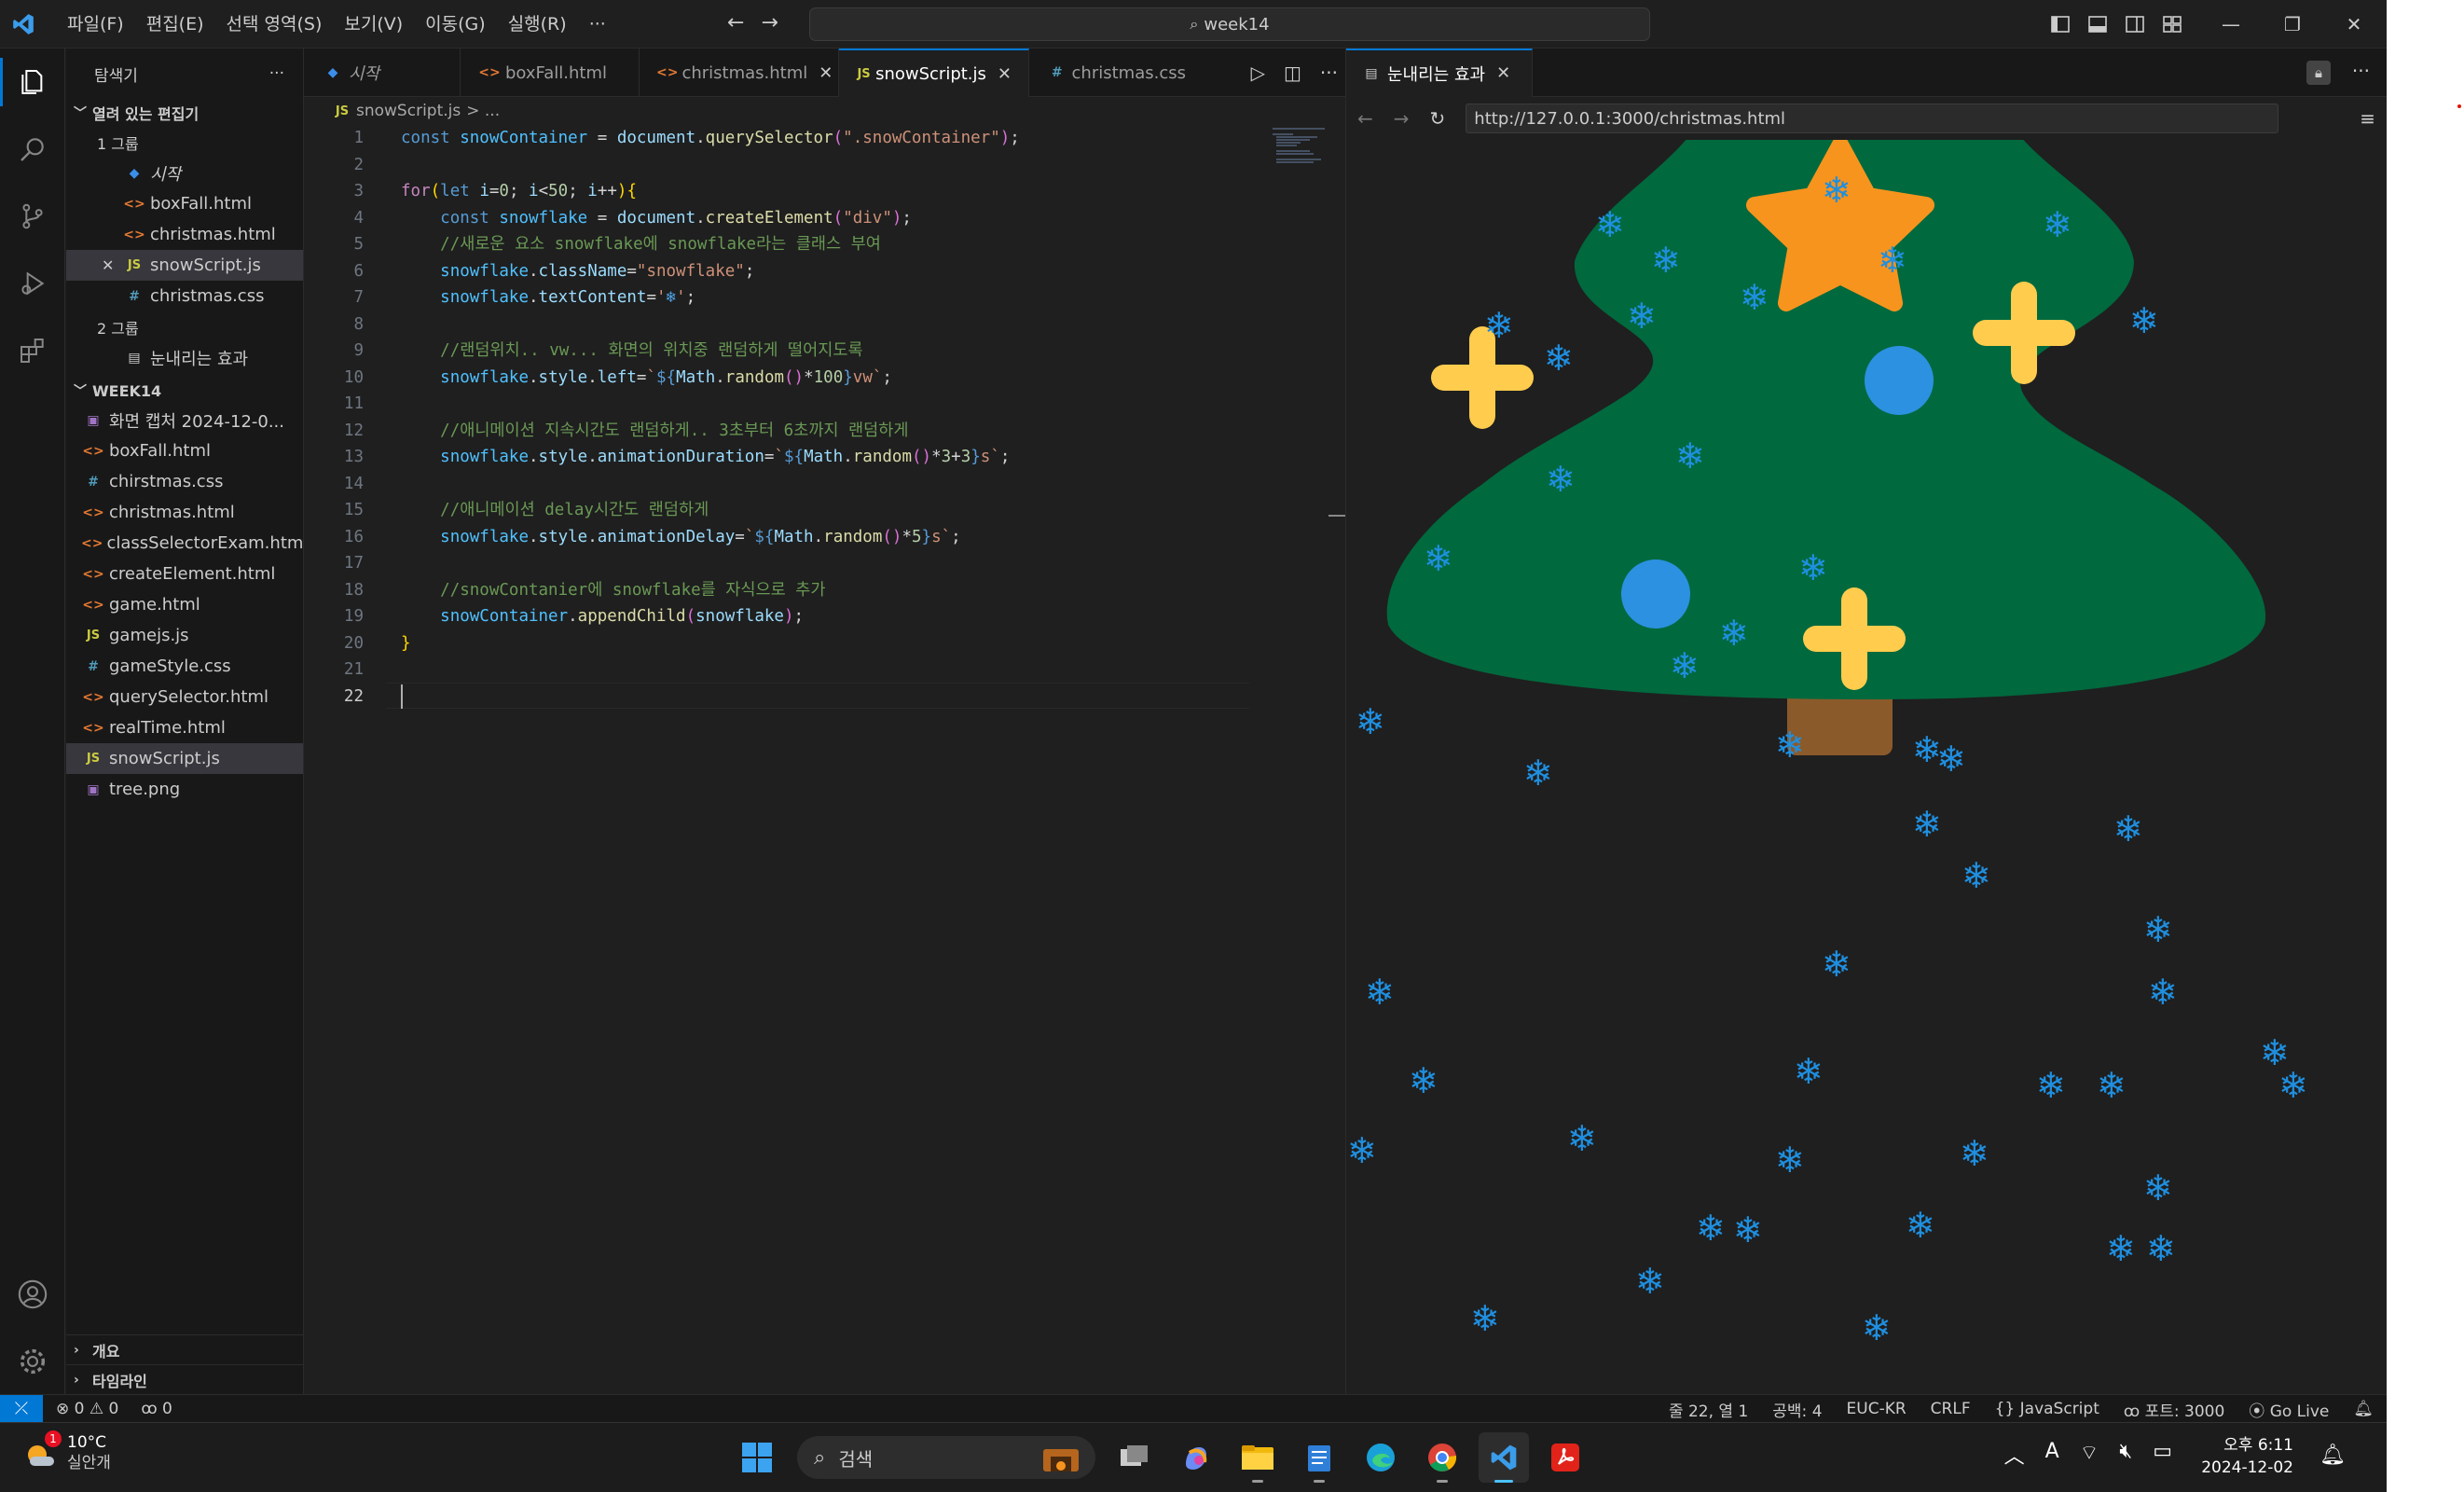 The image size is (2464, 1492). I want to click on command-center-search: ⌕ week14, so click(1229, 24).